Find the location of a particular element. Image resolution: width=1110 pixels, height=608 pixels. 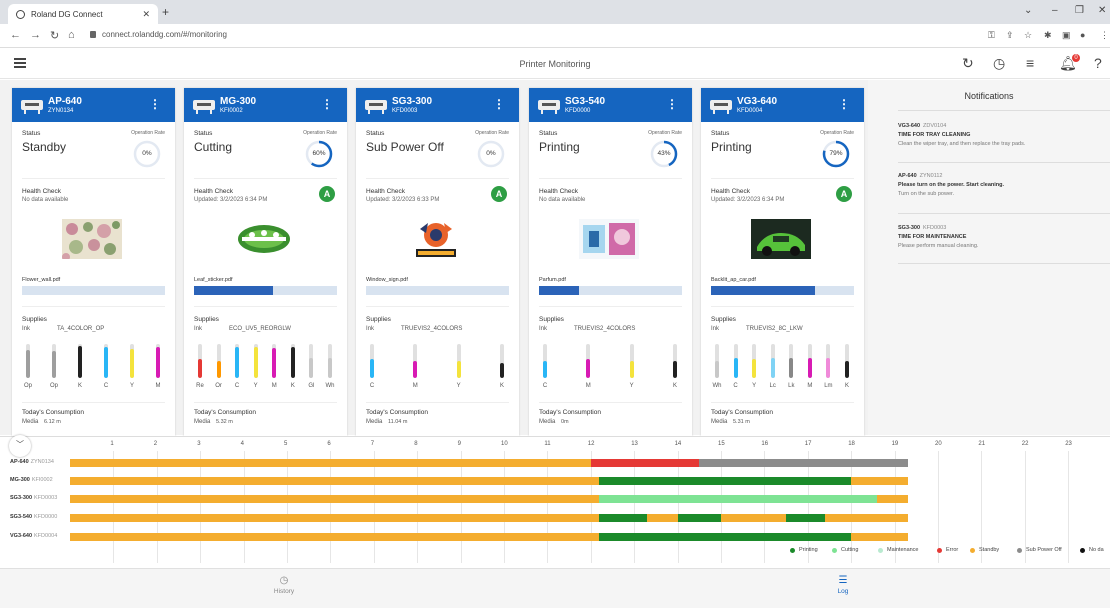

log-nav-button: ☰ Log is located at coordinates (843, 585).